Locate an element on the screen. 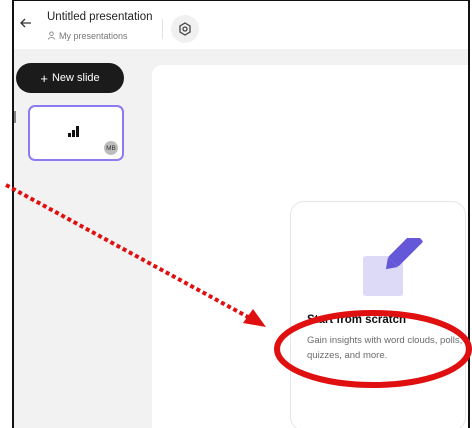 This screenshot has height=428, width=472. settings-icon is located at coordinates (185, 29).